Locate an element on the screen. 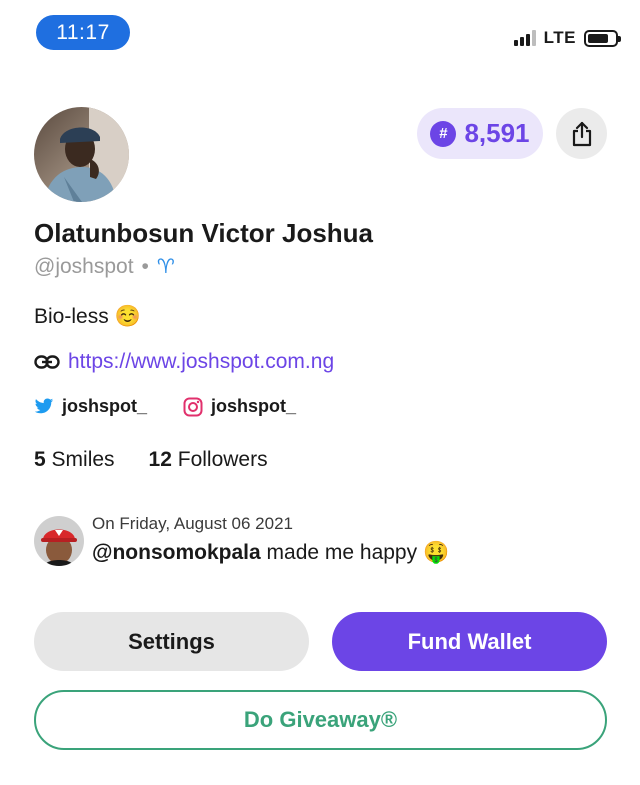 The height and width of the screenshot is (785, 640). signal-icon is located at coordinates (524, 38).